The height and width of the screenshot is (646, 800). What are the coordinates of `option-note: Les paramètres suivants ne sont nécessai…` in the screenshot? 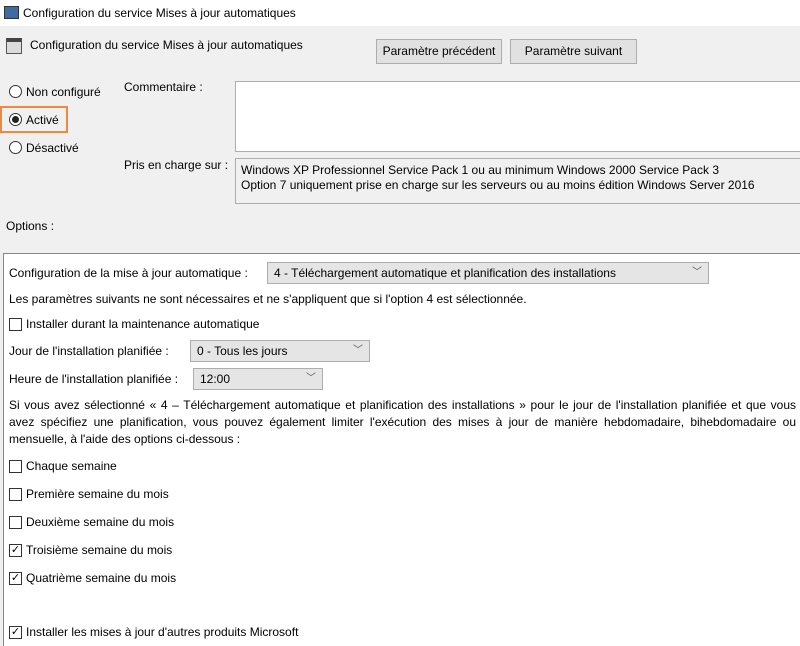 It's located at (268, 299).